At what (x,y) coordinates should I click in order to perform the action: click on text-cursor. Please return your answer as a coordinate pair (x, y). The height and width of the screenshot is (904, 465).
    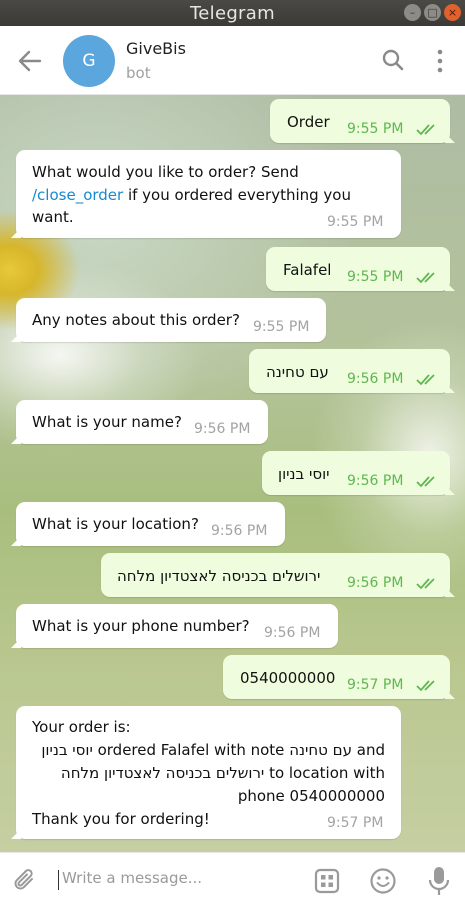
    Looking at the image, I should click on (58, 880).